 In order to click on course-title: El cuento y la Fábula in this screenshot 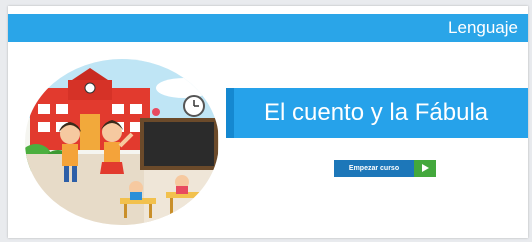, I will do `click(376, 112)`.